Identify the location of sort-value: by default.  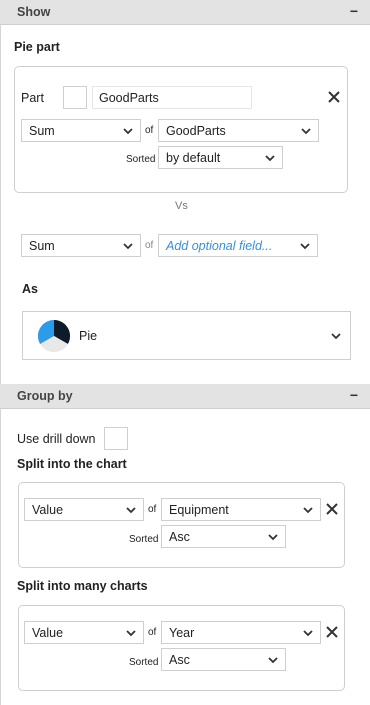
(193, 158).